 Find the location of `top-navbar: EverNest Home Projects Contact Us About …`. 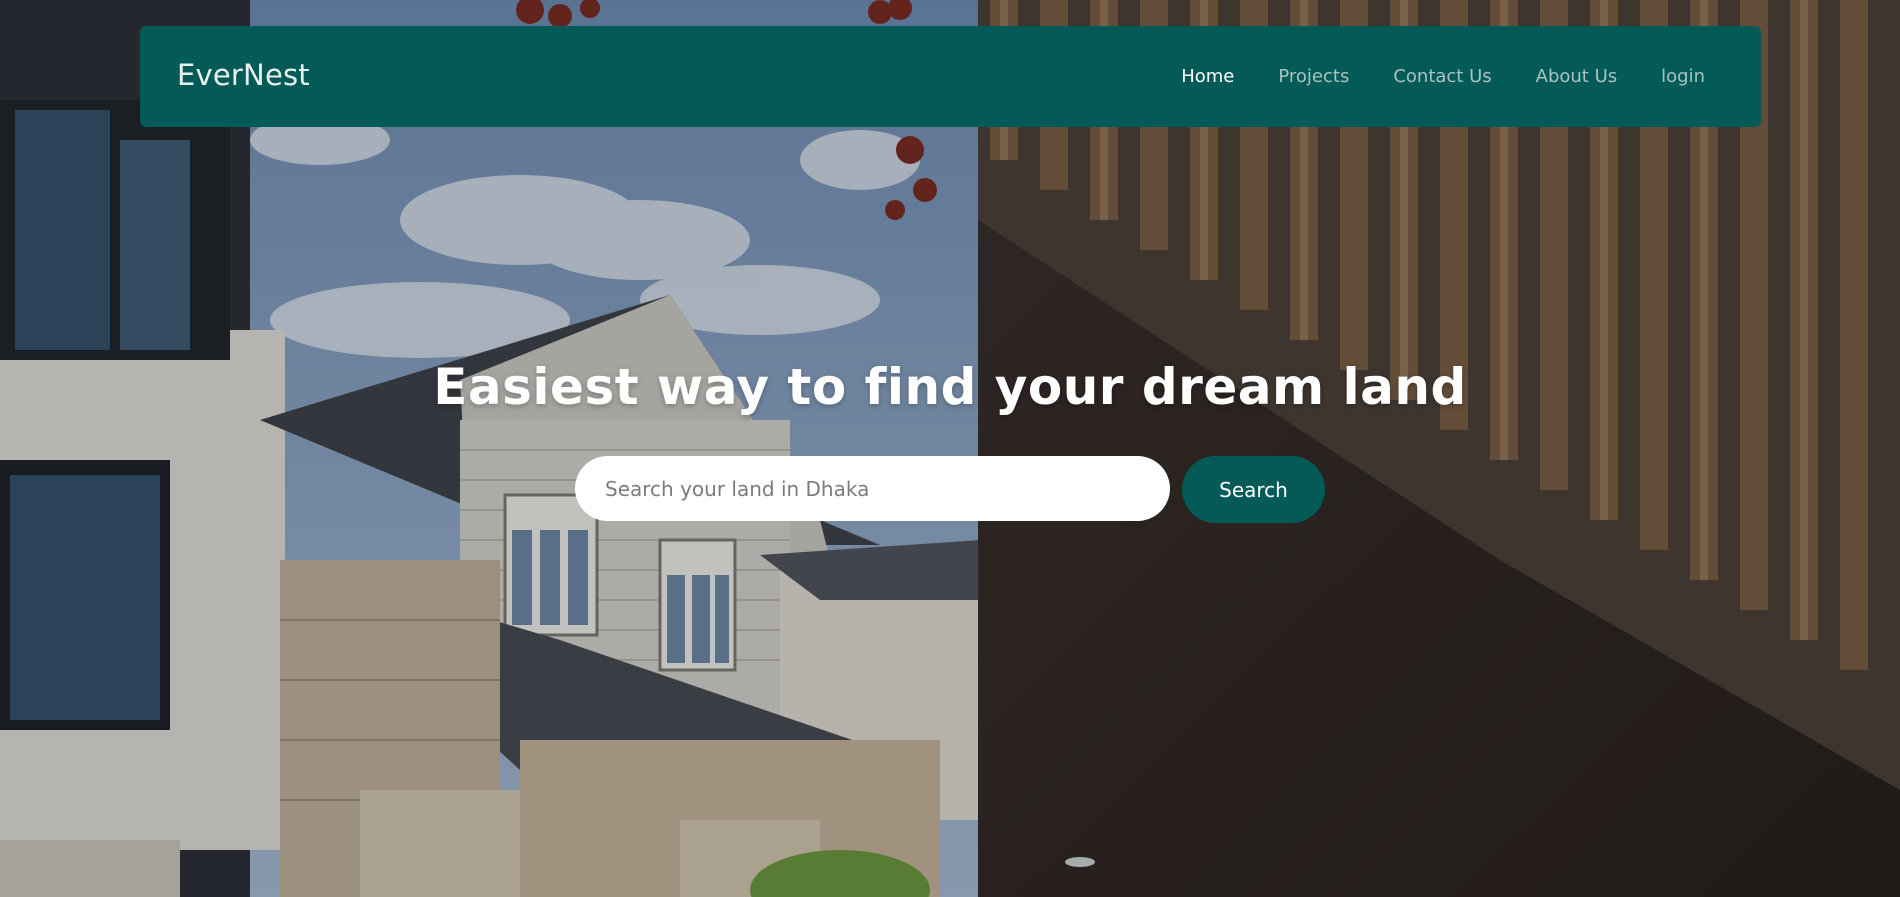

top-navbar: EverNest Home Projects Contact Us About … is located at coordinates (950, 76).